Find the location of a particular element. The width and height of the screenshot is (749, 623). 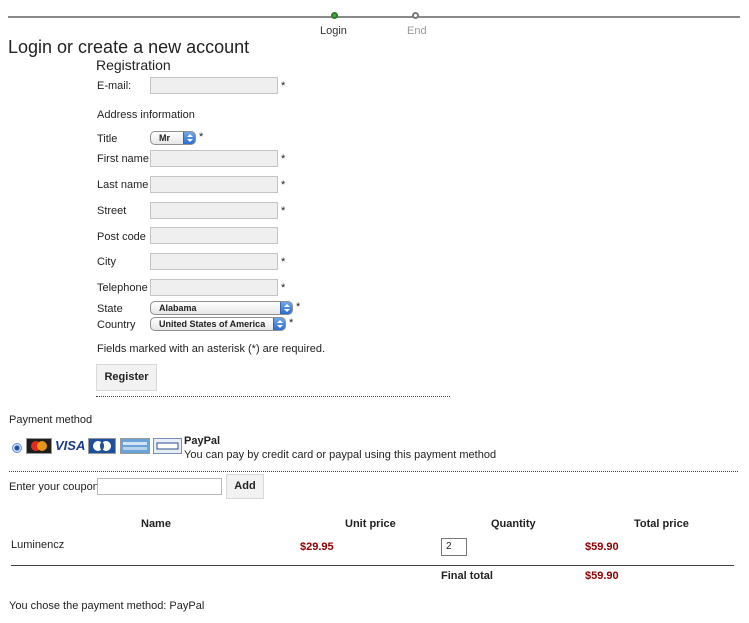

cart-item-unit-price: $29.95 is located at coordinates (317, 547).